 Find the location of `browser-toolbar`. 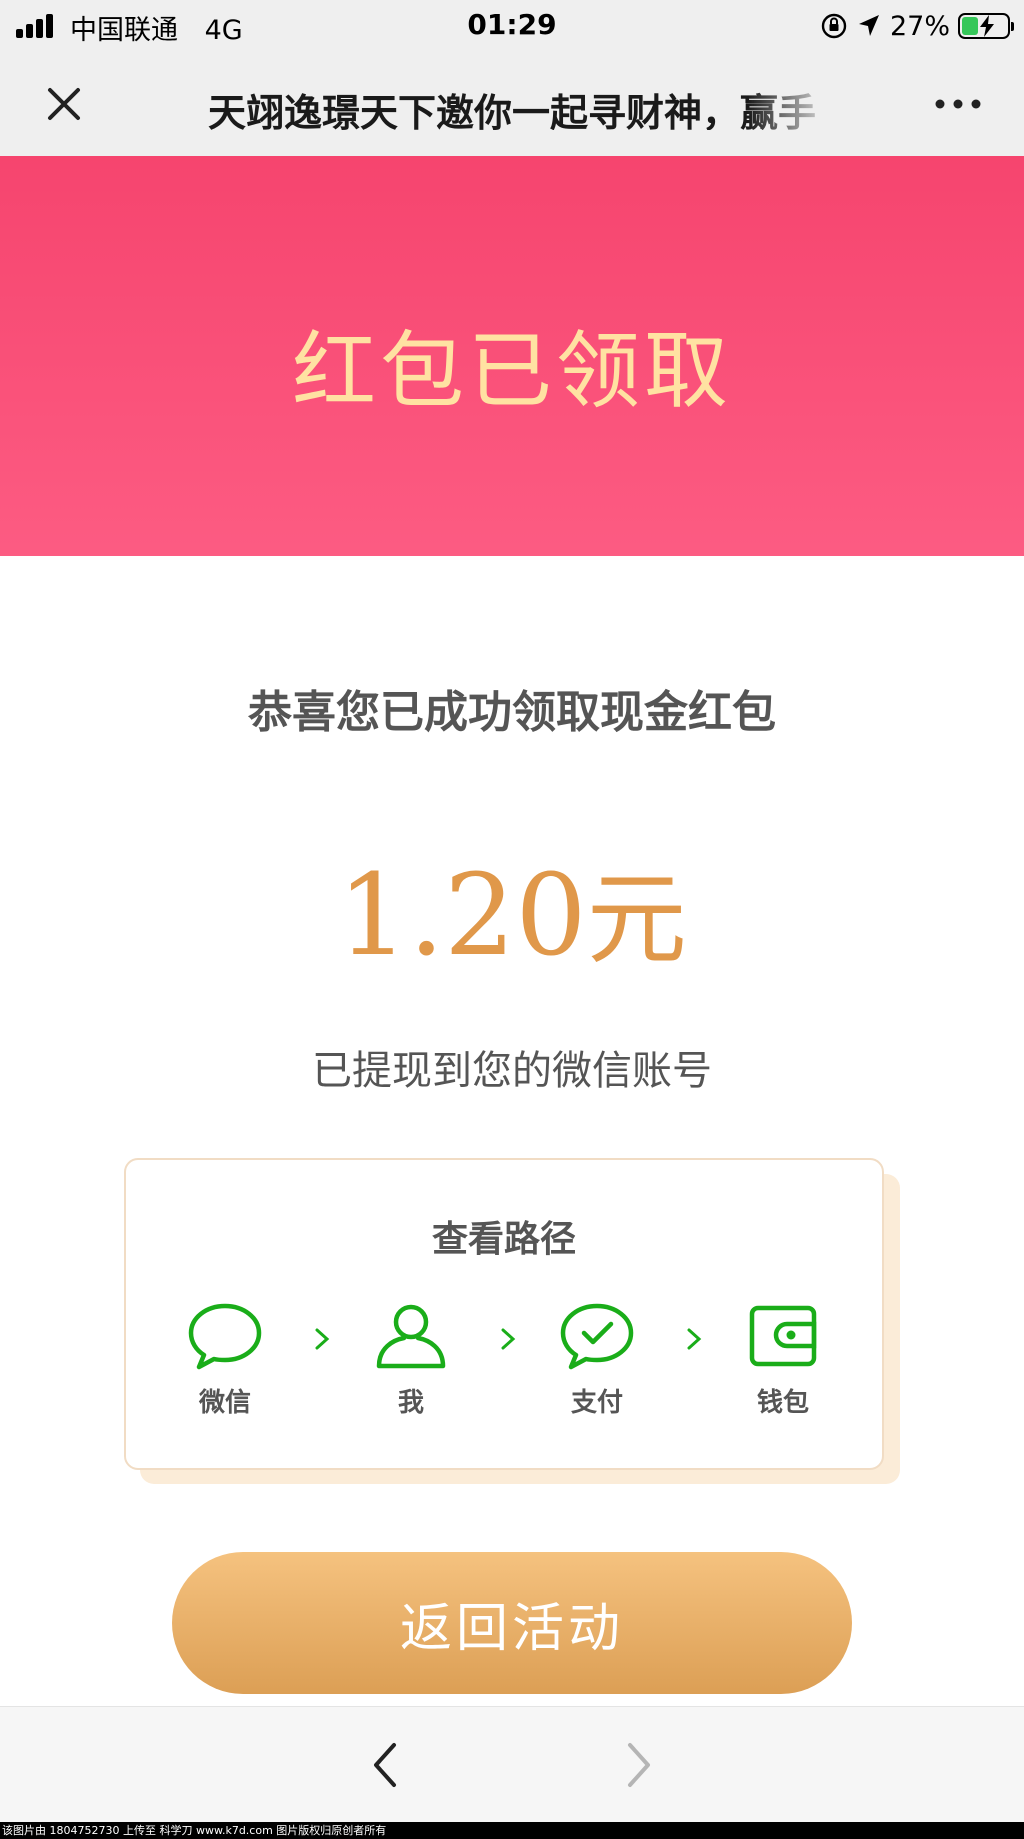

browser-toolbar is located at coordinates (512, 1764).